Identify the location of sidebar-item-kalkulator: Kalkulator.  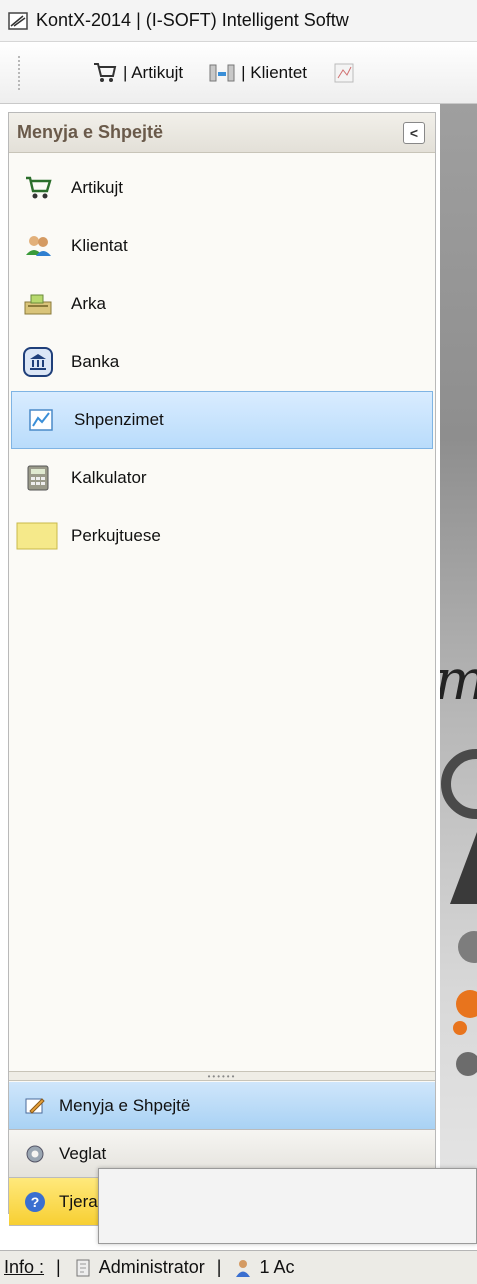
(222, 478).